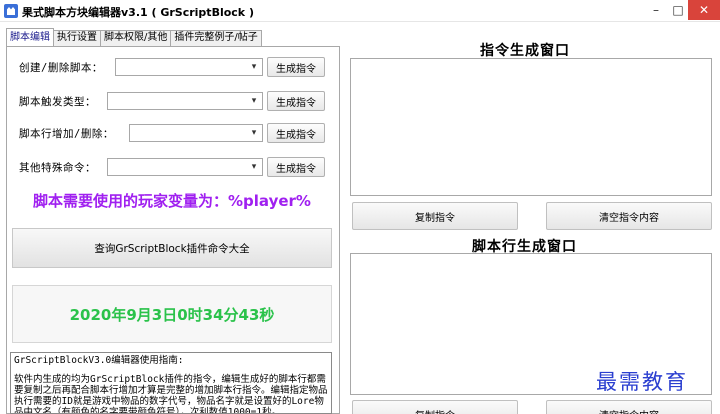  What do you see at coordinates (172, 314) in the screenshot?
I see `datetime-display: 2020年9月3日0时34分43秒` at bounding box center [172, 314].